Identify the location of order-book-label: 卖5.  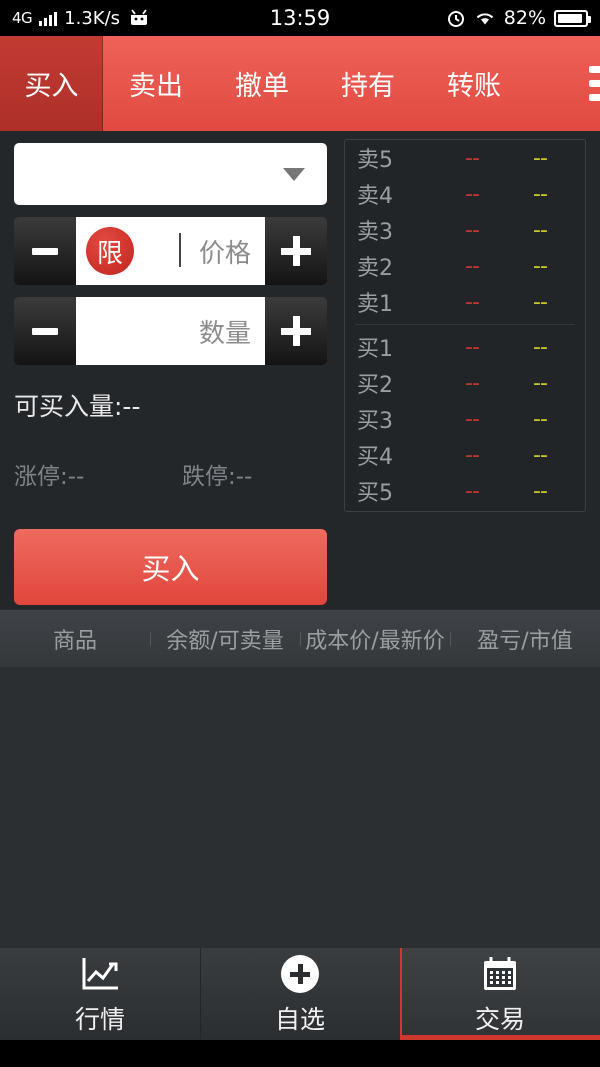
(375, 160).